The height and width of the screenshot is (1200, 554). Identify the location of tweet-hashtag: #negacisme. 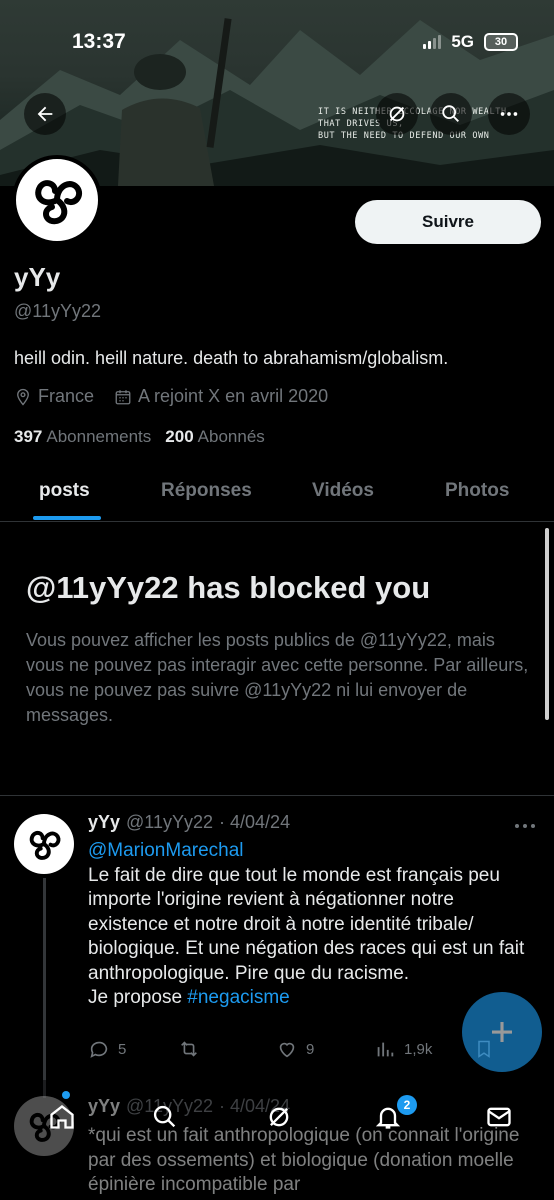
(238, 997).